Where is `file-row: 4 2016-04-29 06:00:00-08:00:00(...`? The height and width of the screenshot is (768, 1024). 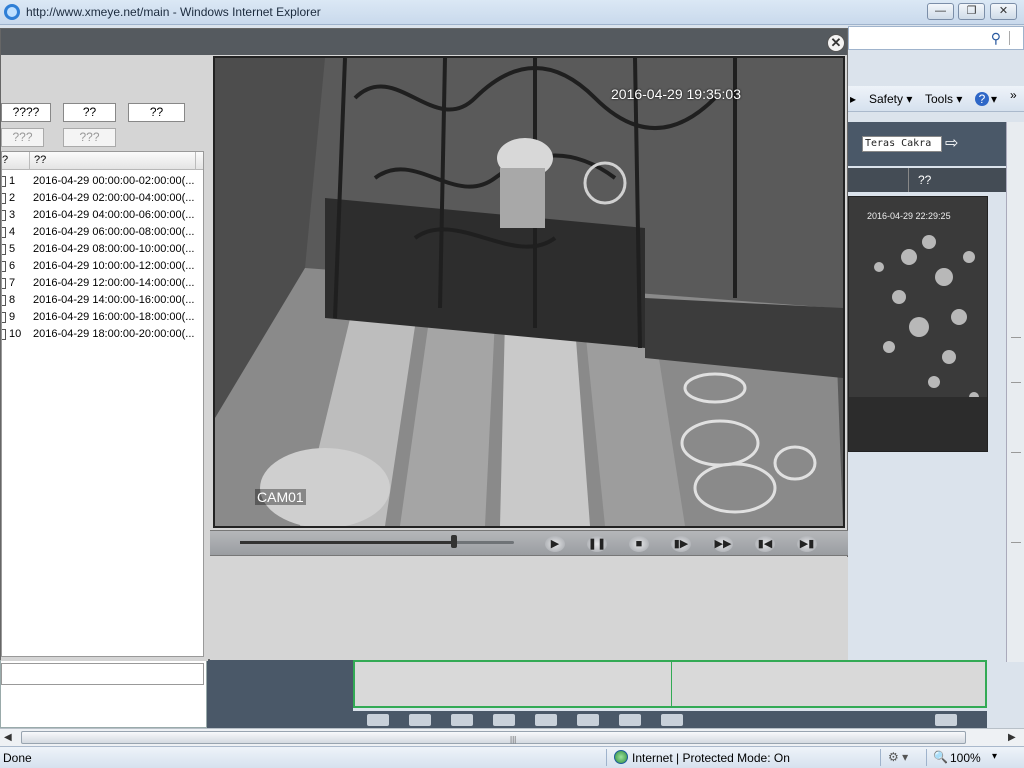 file-row: 4 2016-04-29 06:00:00-08:00:00(... is located at coordinates (102, 232).